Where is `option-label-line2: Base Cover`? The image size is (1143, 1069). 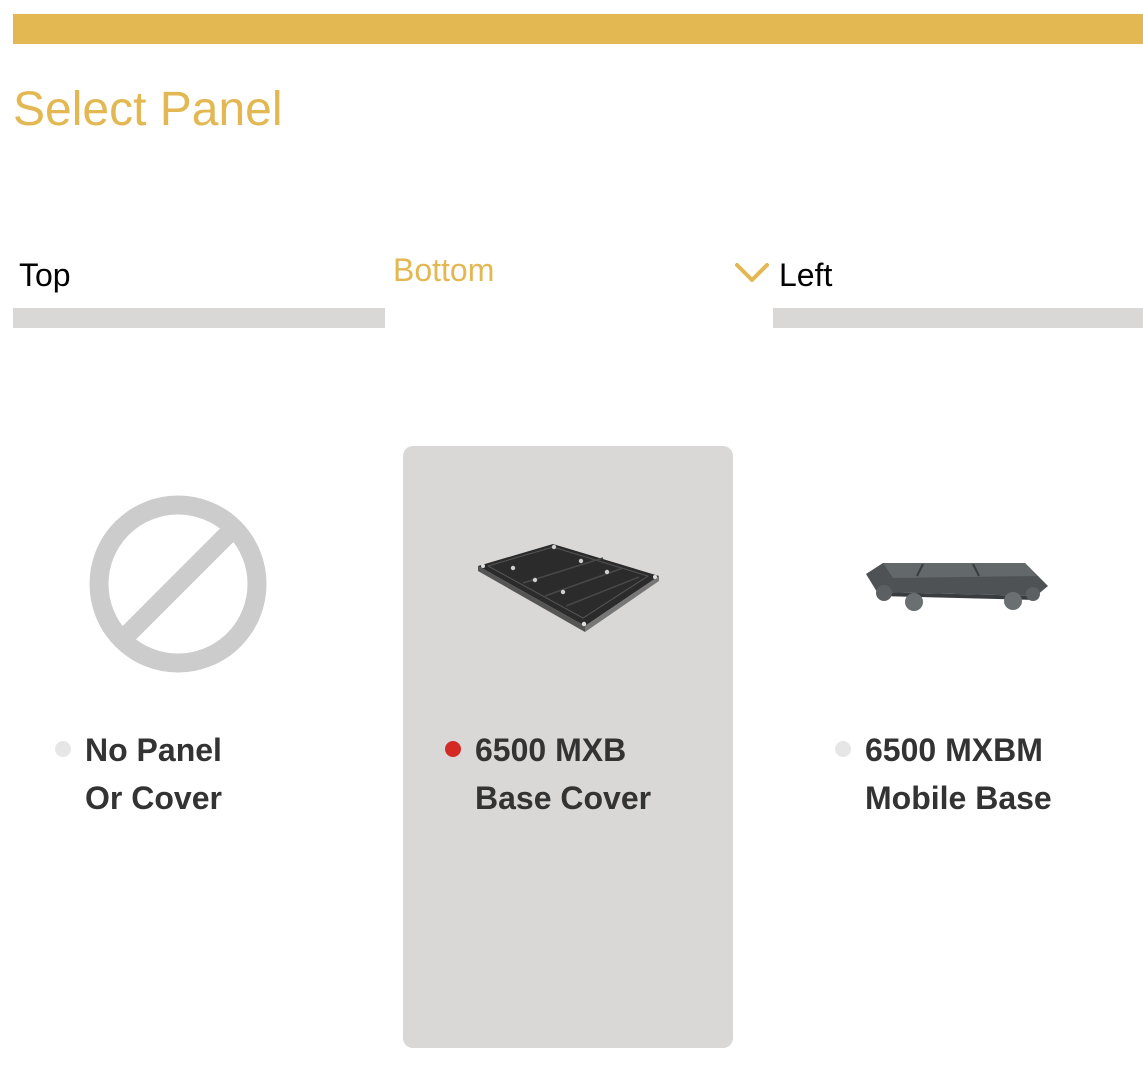
option-label-line2: Base Cover is located at coordinates (563, 798).